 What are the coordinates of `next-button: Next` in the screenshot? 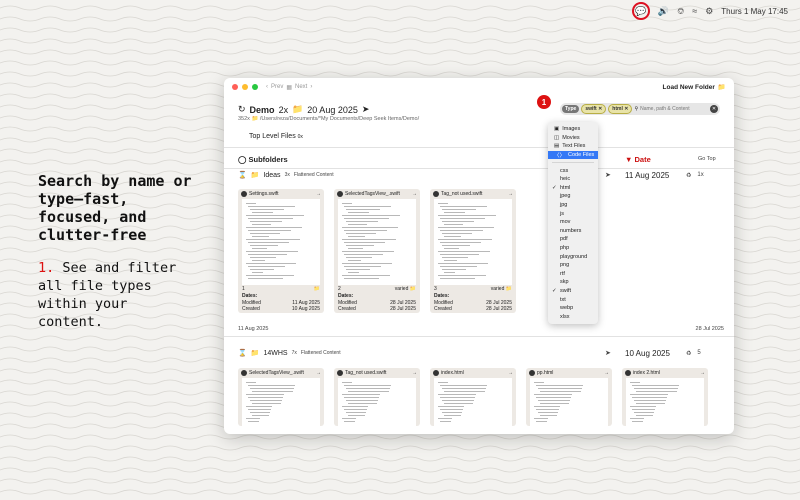 It's located at (301, 87).